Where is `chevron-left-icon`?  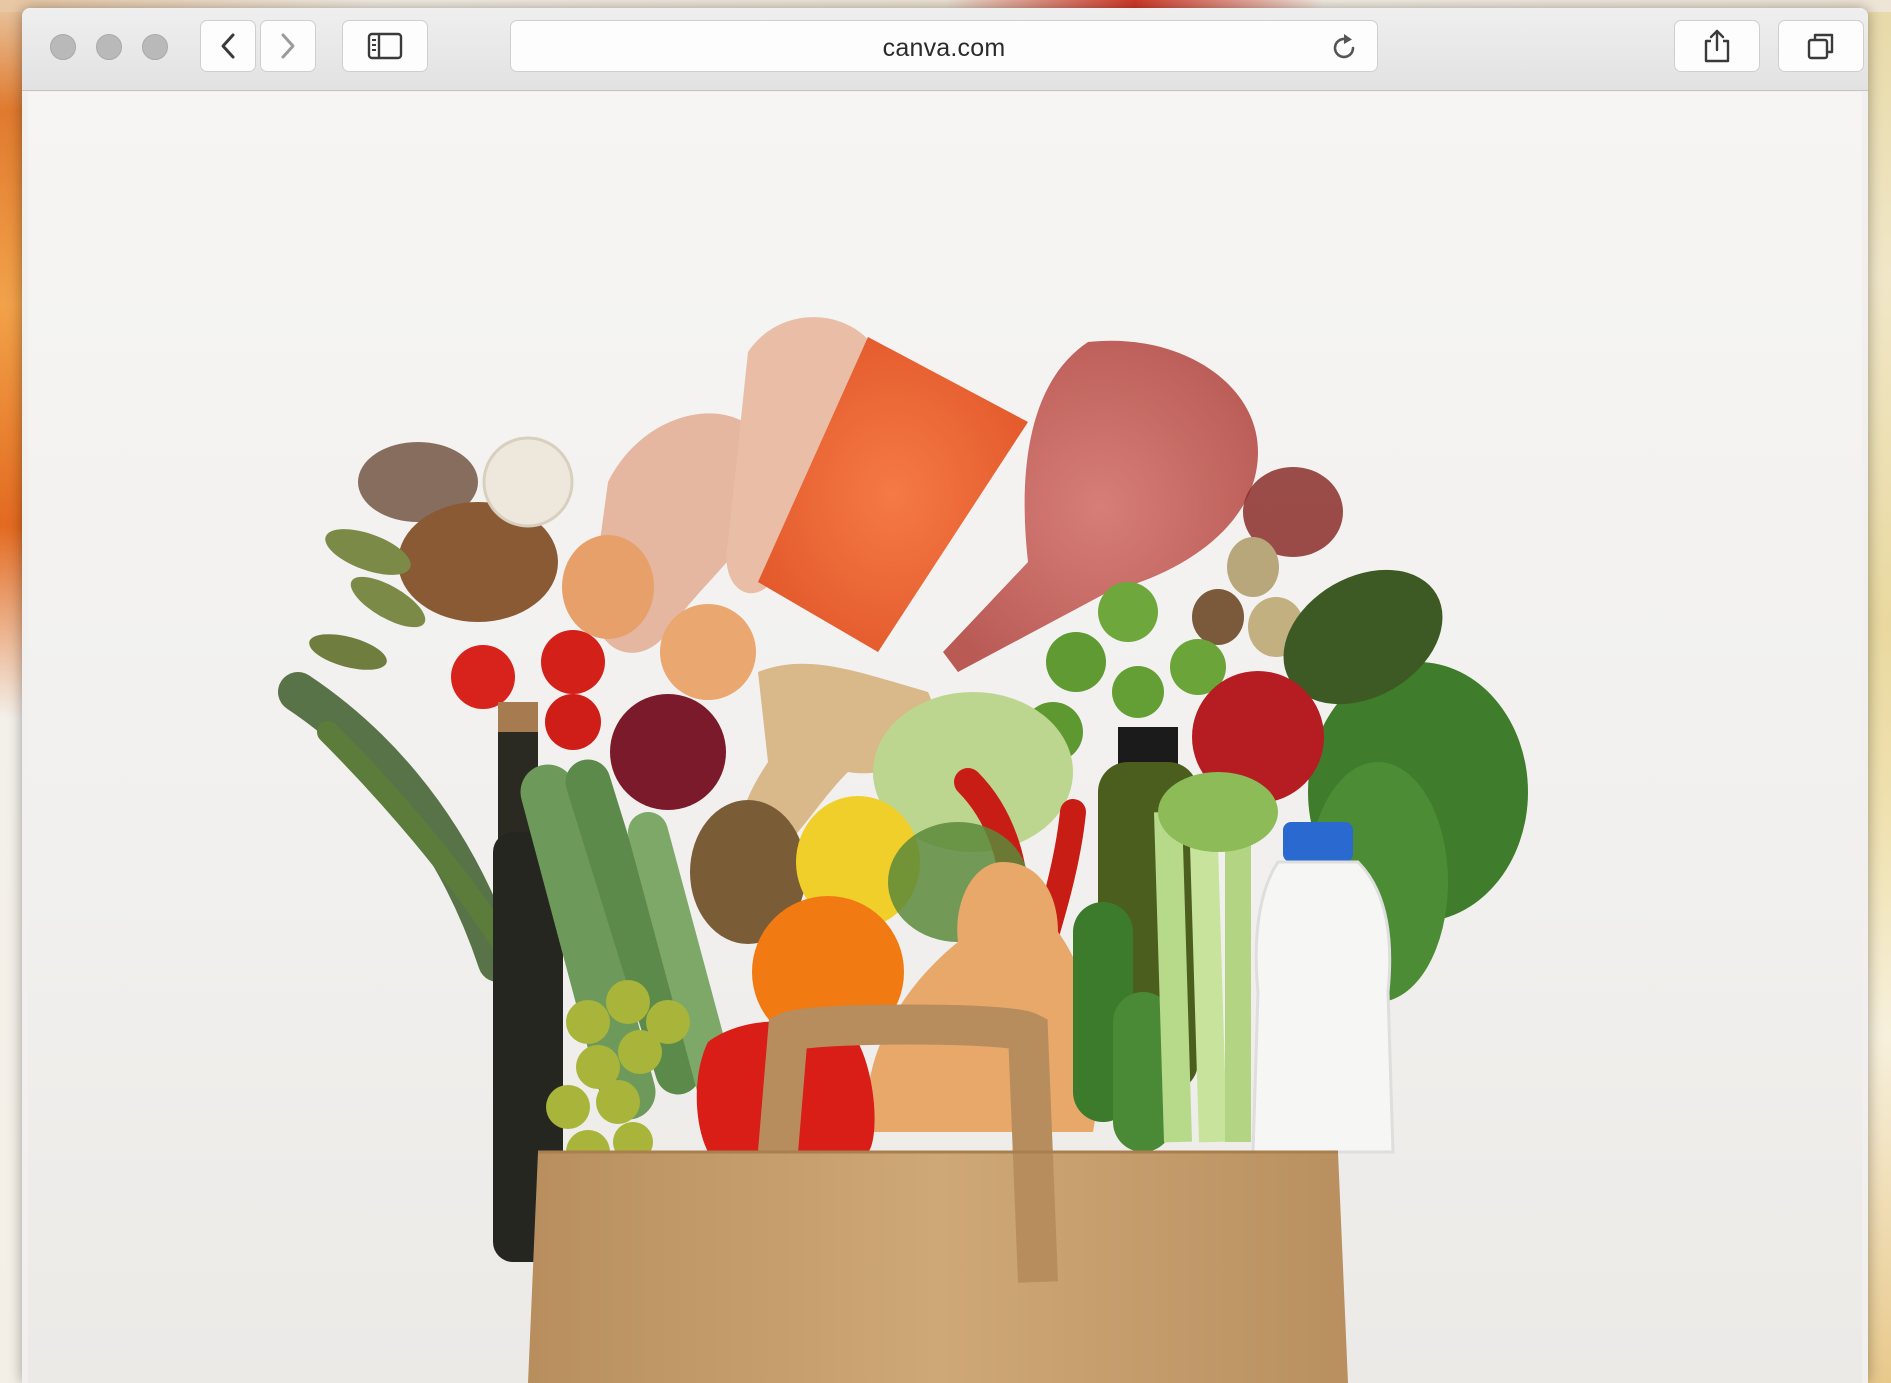 chevron-left-icon is located at coordinates (228, 46).